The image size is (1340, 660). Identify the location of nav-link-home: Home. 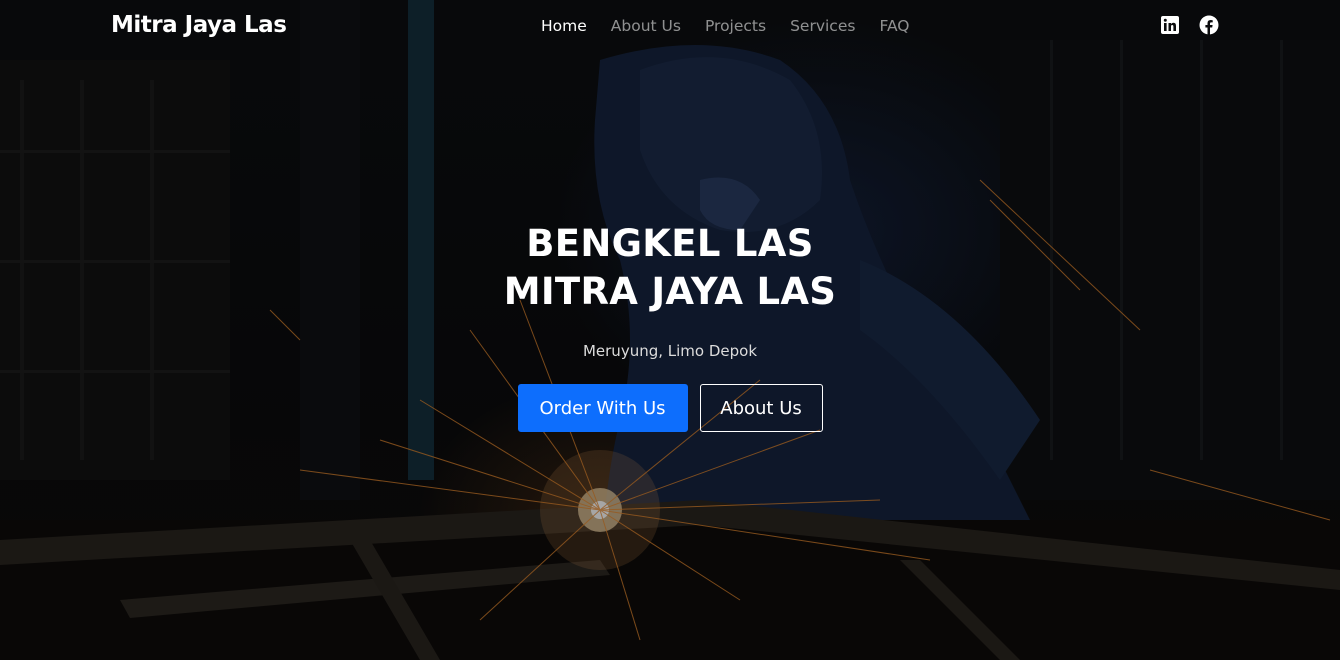
(564, 26).